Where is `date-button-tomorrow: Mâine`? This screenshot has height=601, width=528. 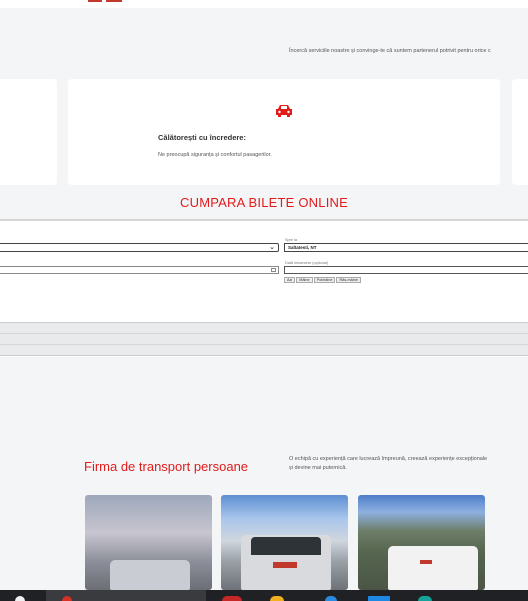 date-button-tomorrow: Mâine is located at coordinates (304, 280).